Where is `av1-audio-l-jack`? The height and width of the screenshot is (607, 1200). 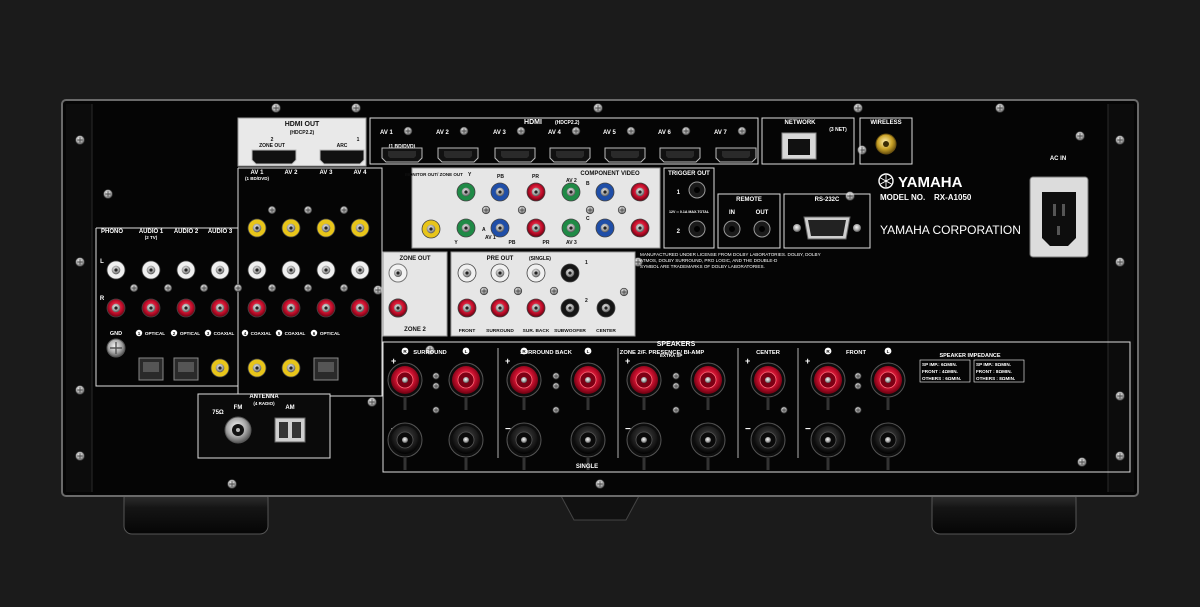 av1-audio-l-jack is located at coordinates (257, 270).